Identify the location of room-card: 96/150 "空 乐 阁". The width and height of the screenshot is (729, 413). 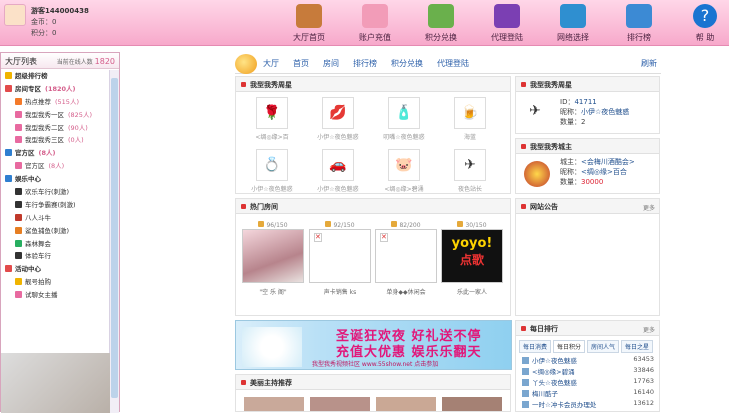
(273, 258).